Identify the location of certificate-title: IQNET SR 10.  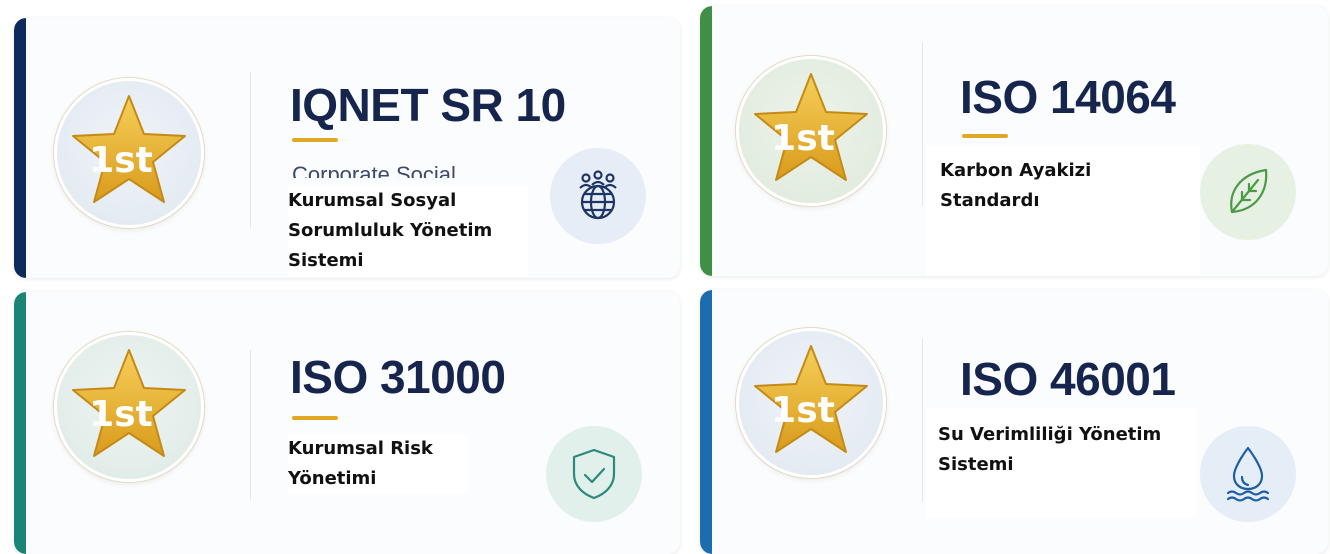
(428, 105).